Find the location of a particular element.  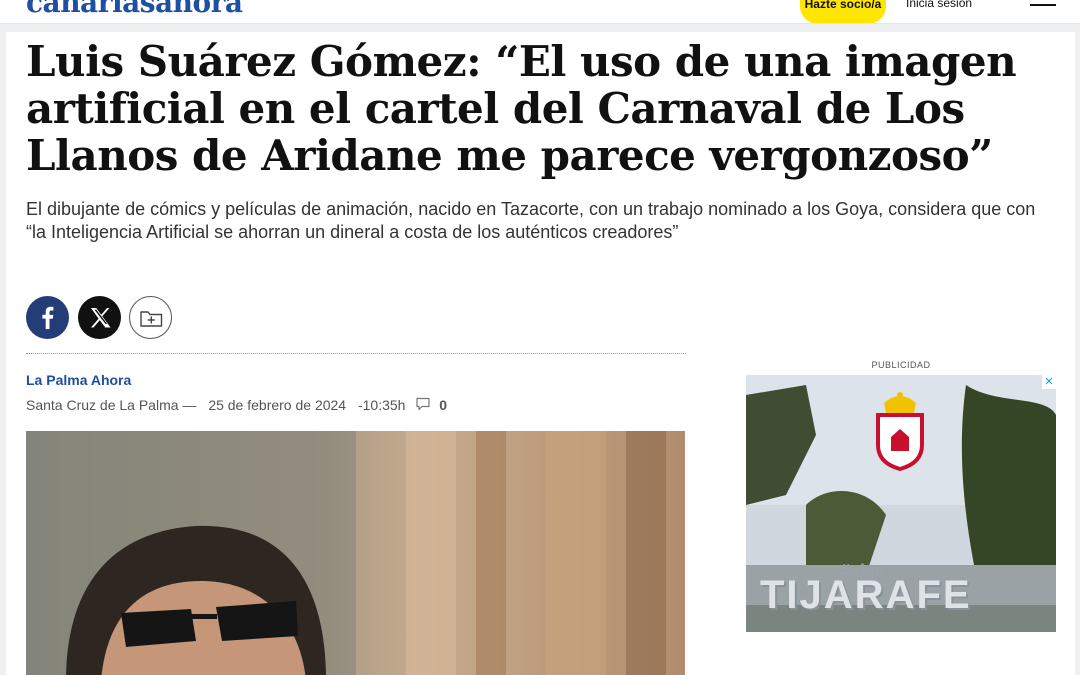

facebook-share-button is located at coordinates (47, 317).